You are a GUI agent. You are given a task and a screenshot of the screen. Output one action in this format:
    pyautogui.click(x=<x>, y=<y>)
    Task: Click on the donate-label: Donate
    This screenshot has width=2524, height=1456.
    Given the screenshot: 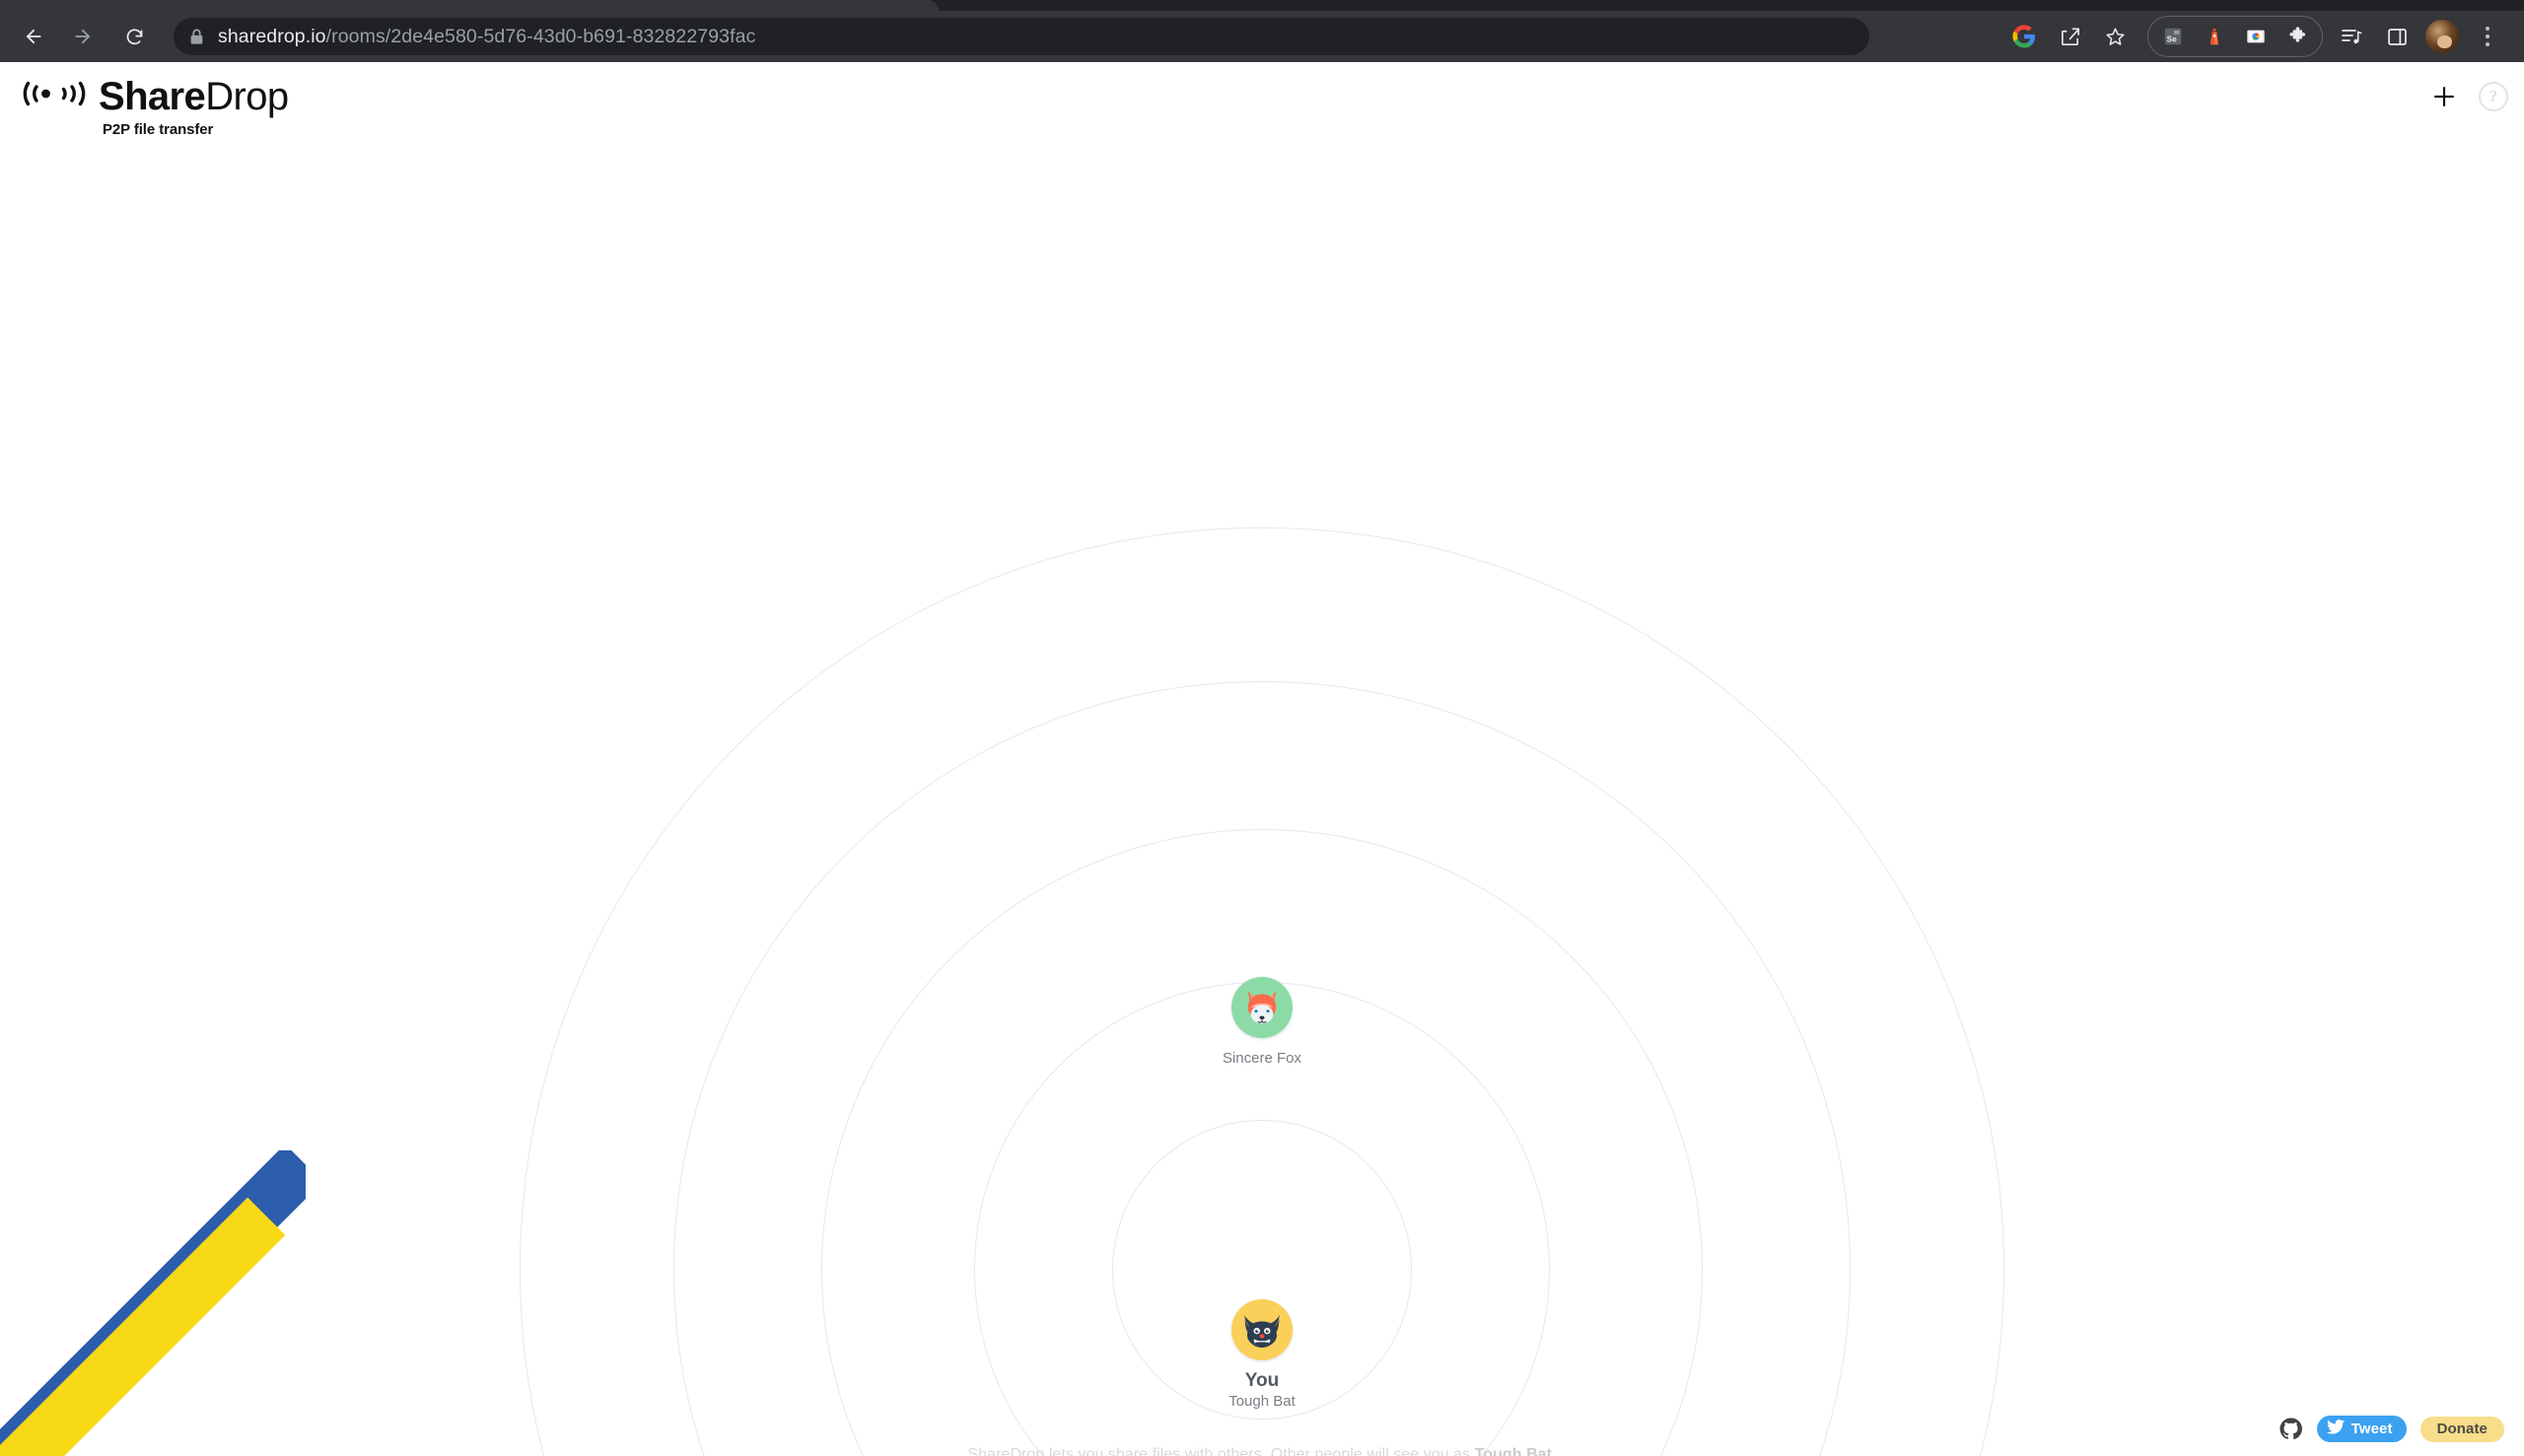 What is the action you would take?
    pyautogui.click(x=2462, y=1429)
    